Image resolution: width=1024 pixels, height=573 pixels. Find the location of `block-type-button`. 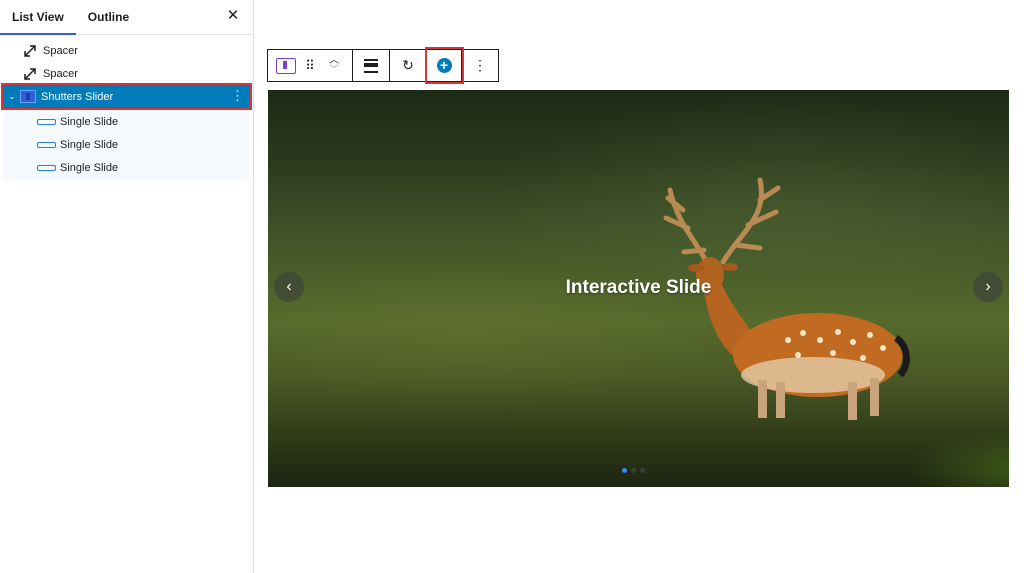

block-type-button is located at coordinates (286, 66).